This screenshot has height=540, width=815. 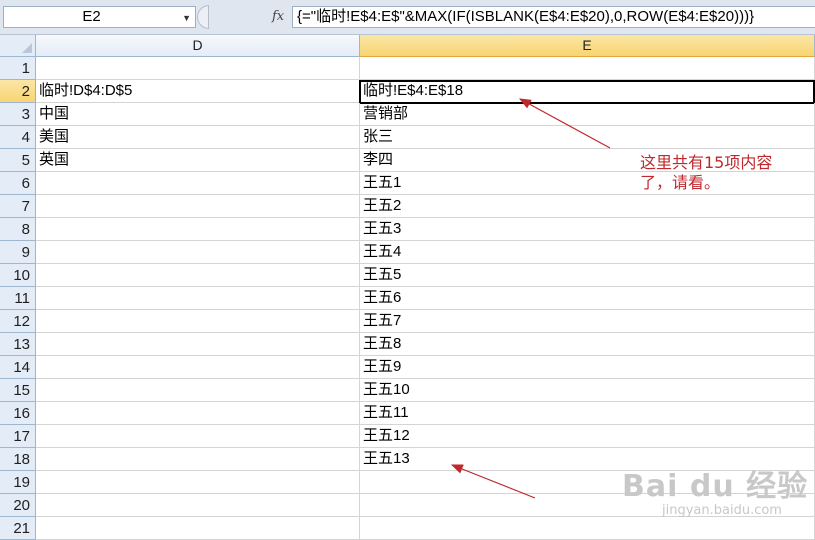 I want to click on table-row: 8 王五3, so click(x=407, y=229).